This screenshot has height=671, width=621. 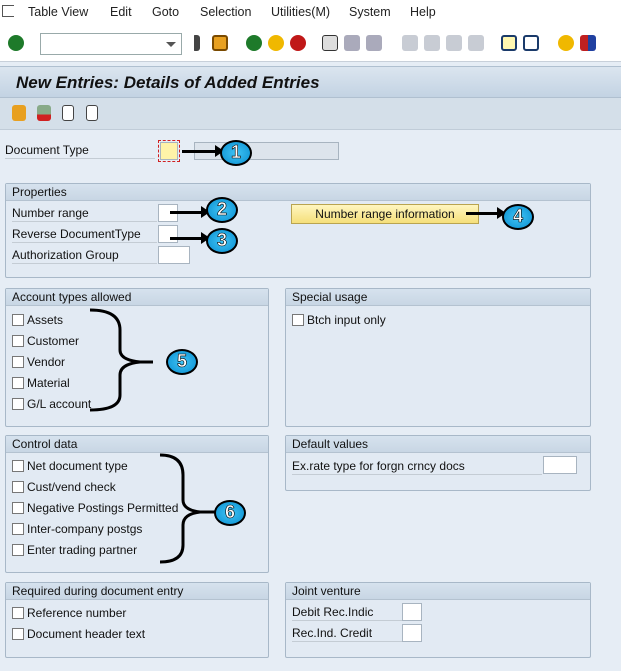 I want to click on exit-icon, so click(x=276, y=43).